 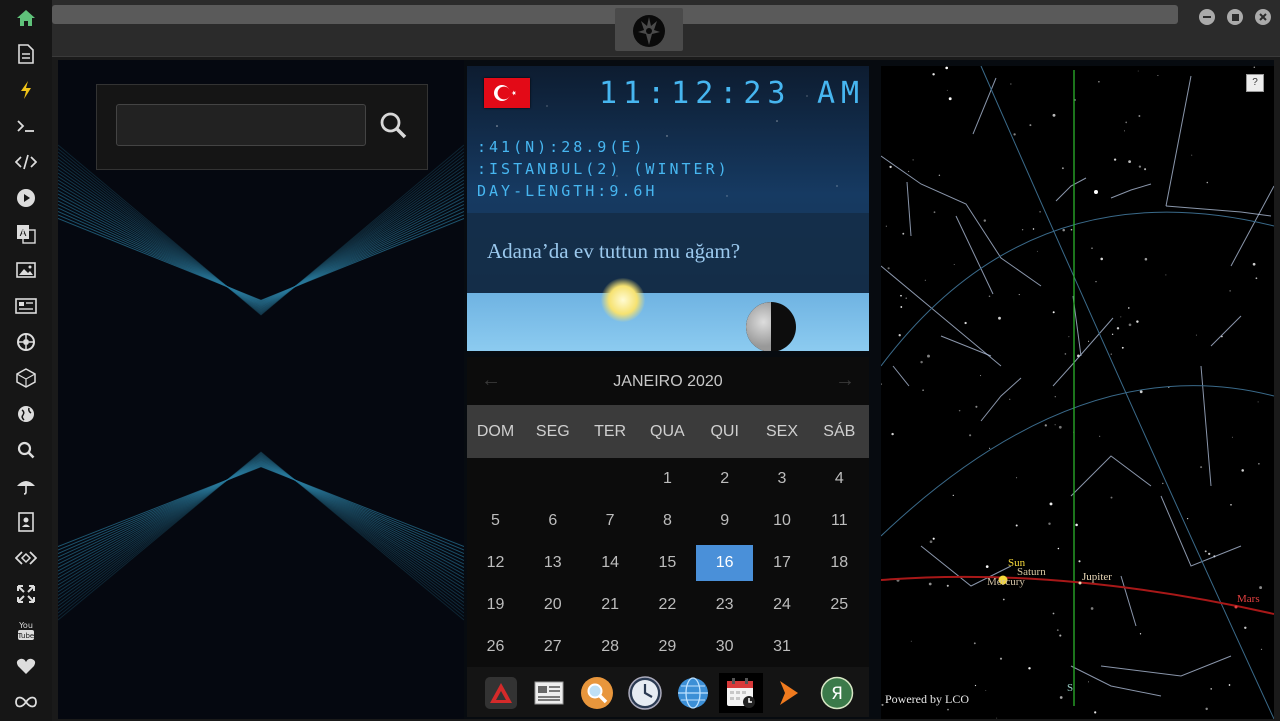 What do you see at coordinates (1255, 83) in the screenshot?
I see `help-button: ?` at bounding box center [1255, 83].